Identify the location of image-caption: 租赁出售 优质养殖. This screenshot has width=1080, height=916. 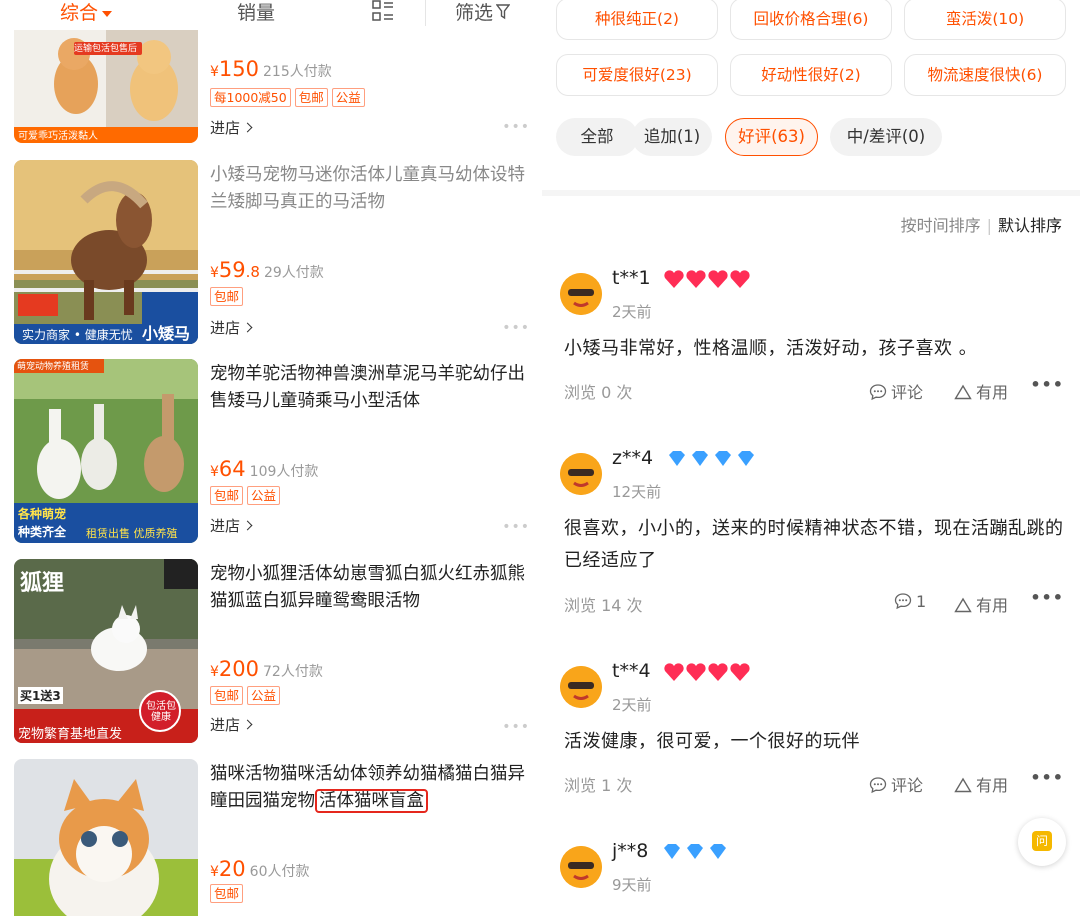
(132, 533).